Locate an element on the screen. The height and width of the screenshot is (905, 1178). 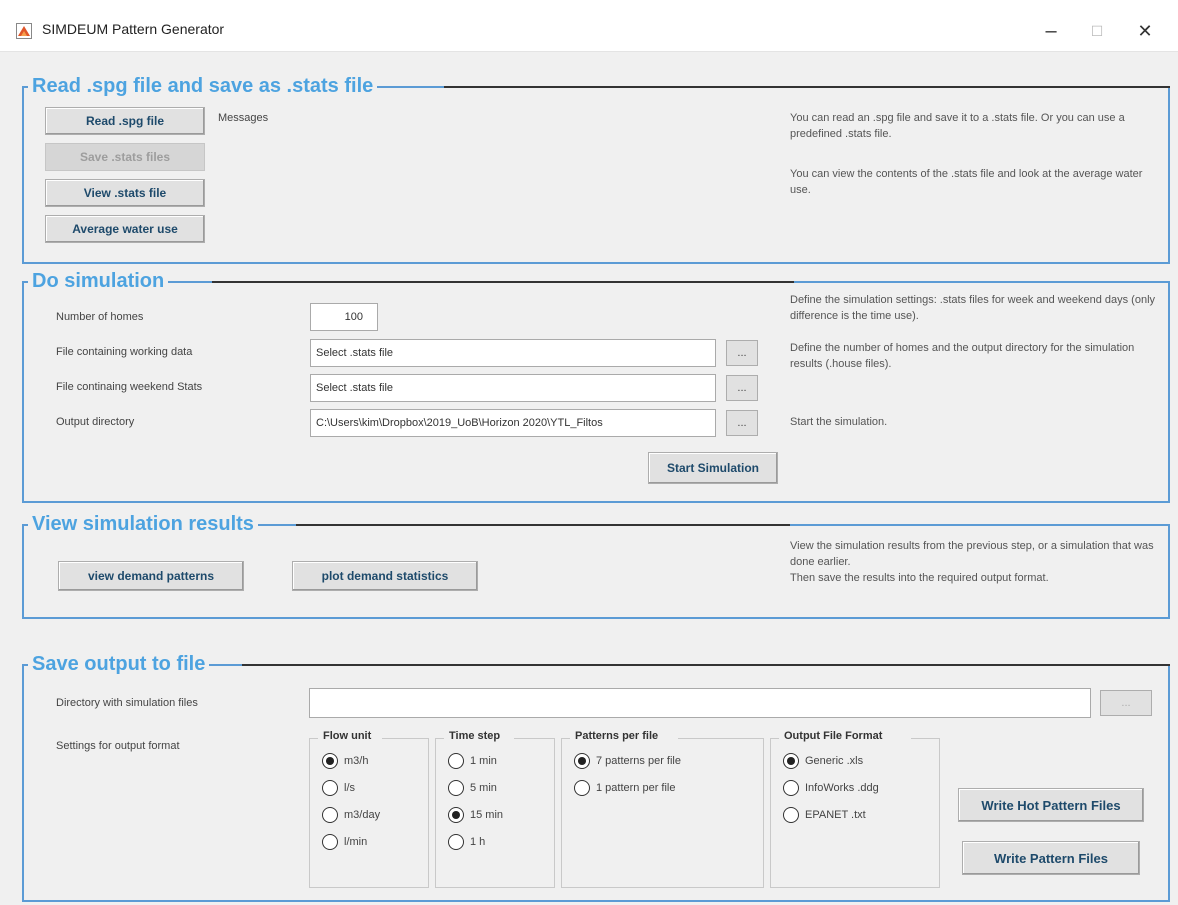
save-stats-button: Save .stats files is located at coordinates (125, 157).